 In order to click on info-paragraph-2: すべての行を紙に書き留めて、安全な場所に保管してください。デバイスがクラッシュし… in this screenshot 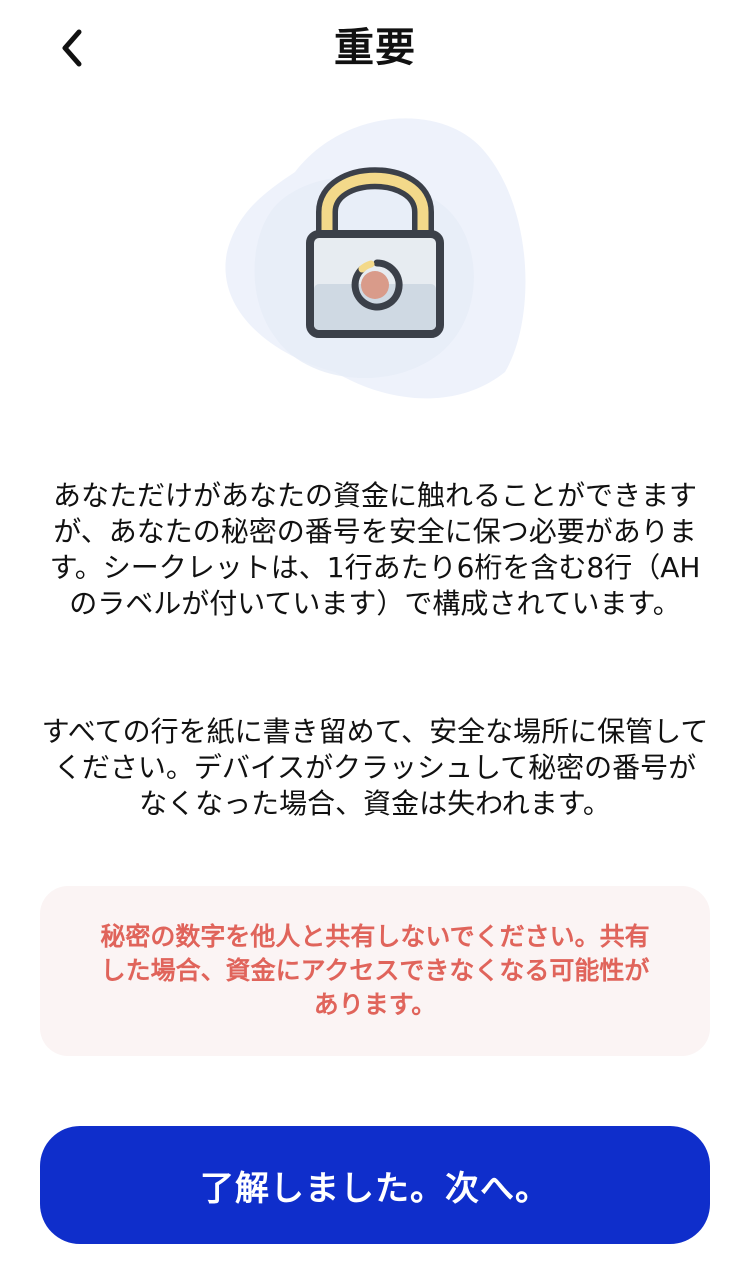, I will do `click(375, 767)`.